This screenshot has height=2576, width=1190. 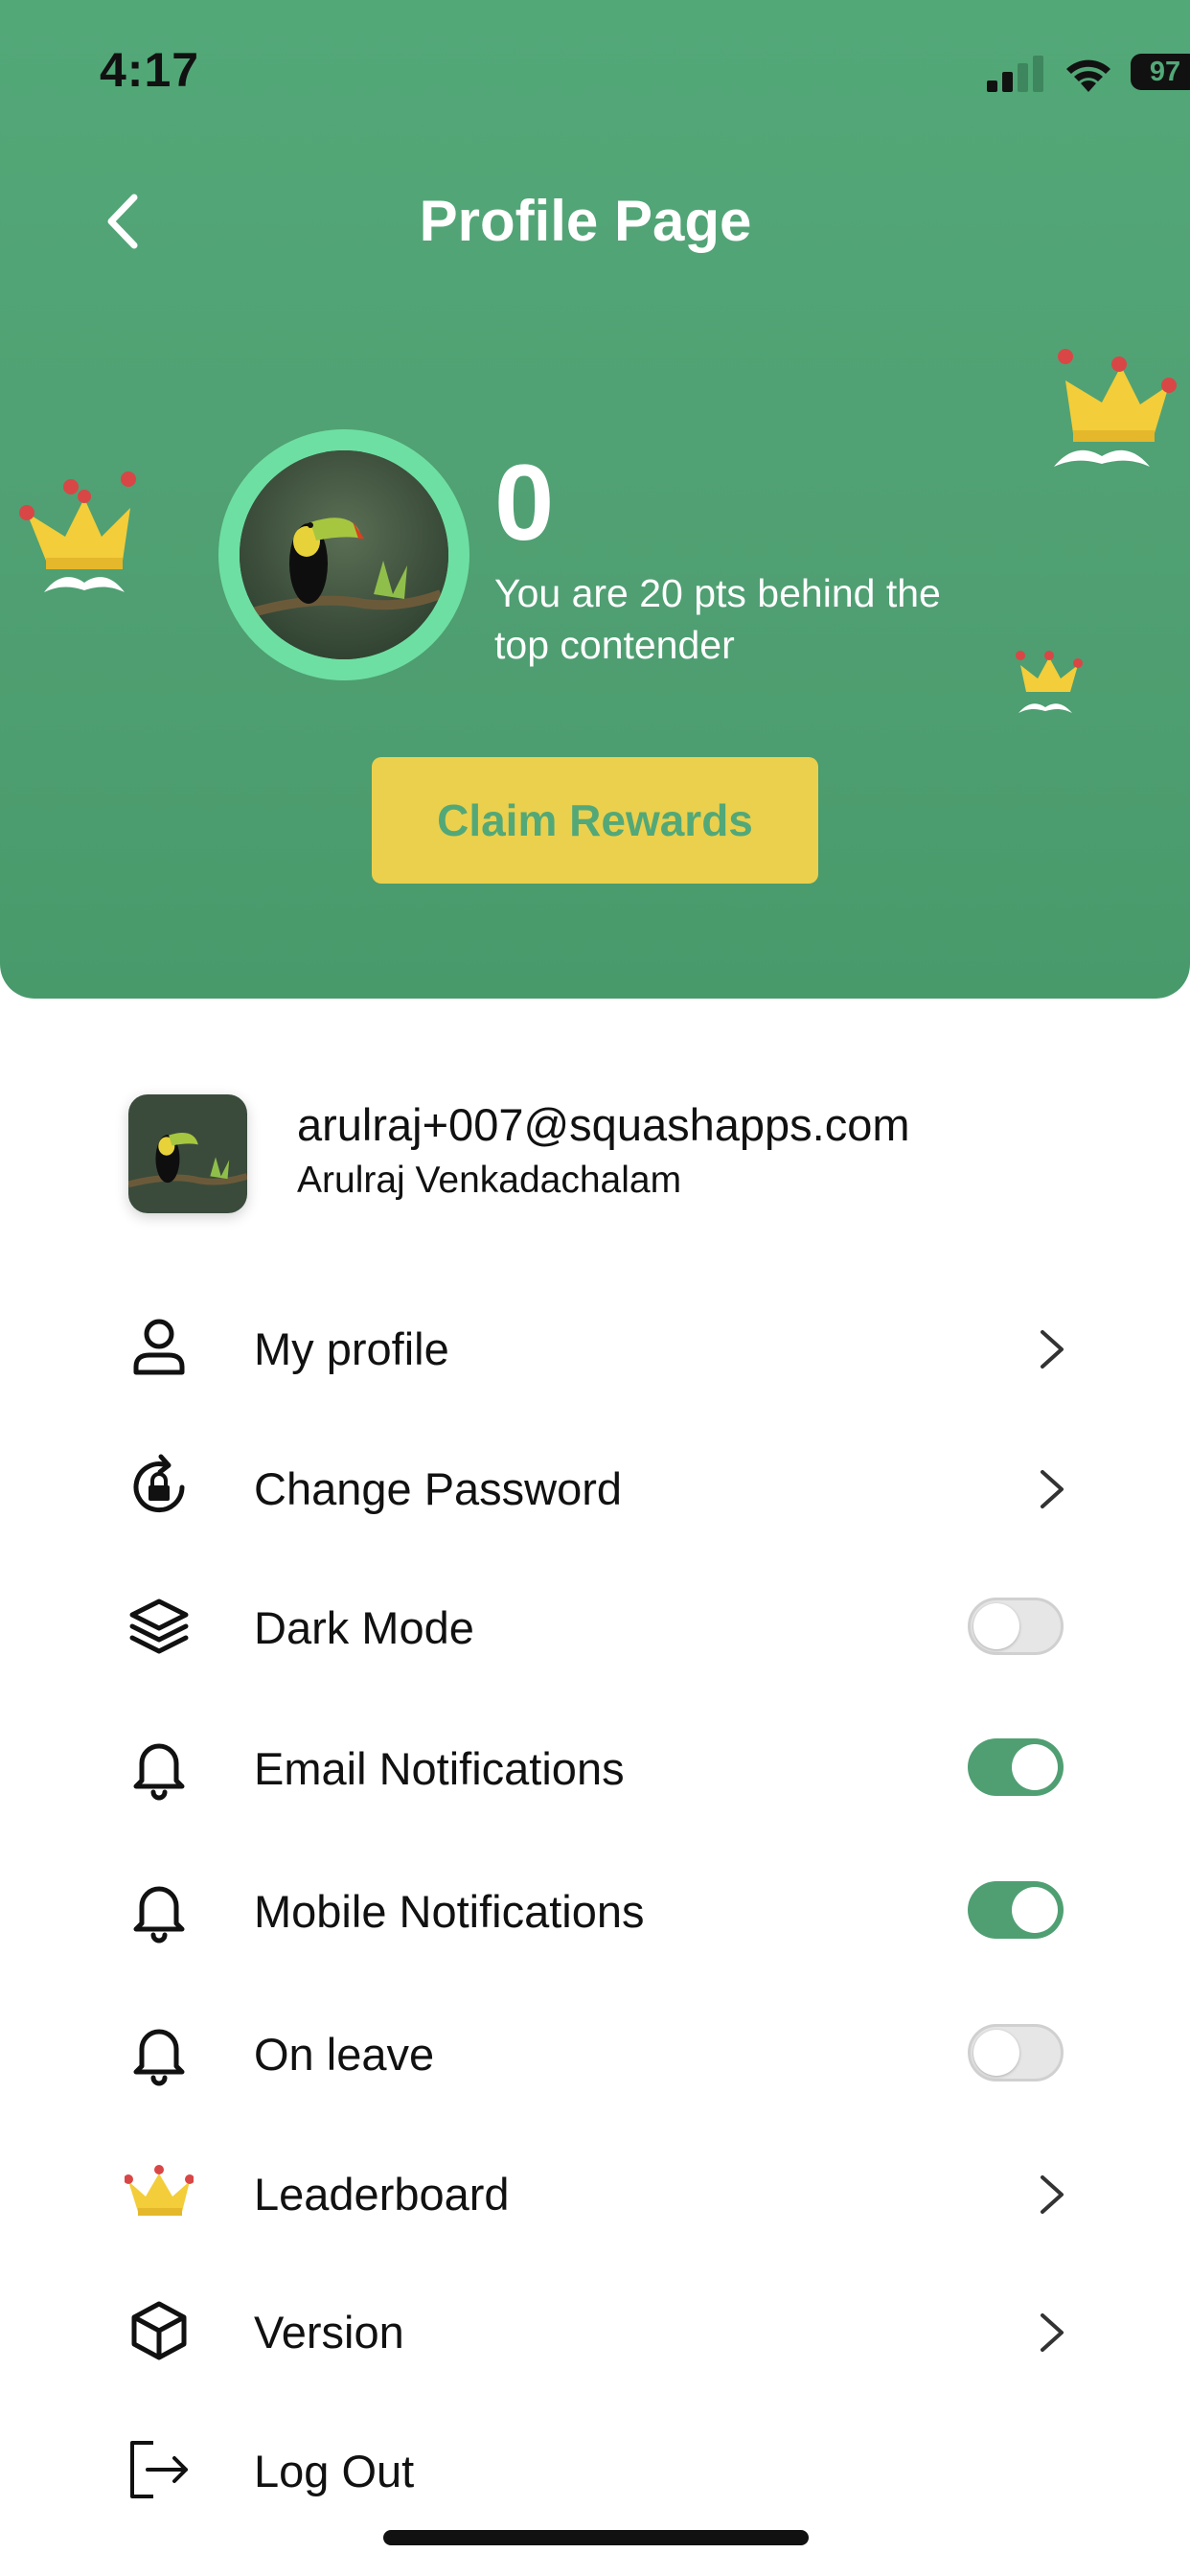 I want to click on menu-item-label: Mobile Notifications, so click(x=450, y=1911).